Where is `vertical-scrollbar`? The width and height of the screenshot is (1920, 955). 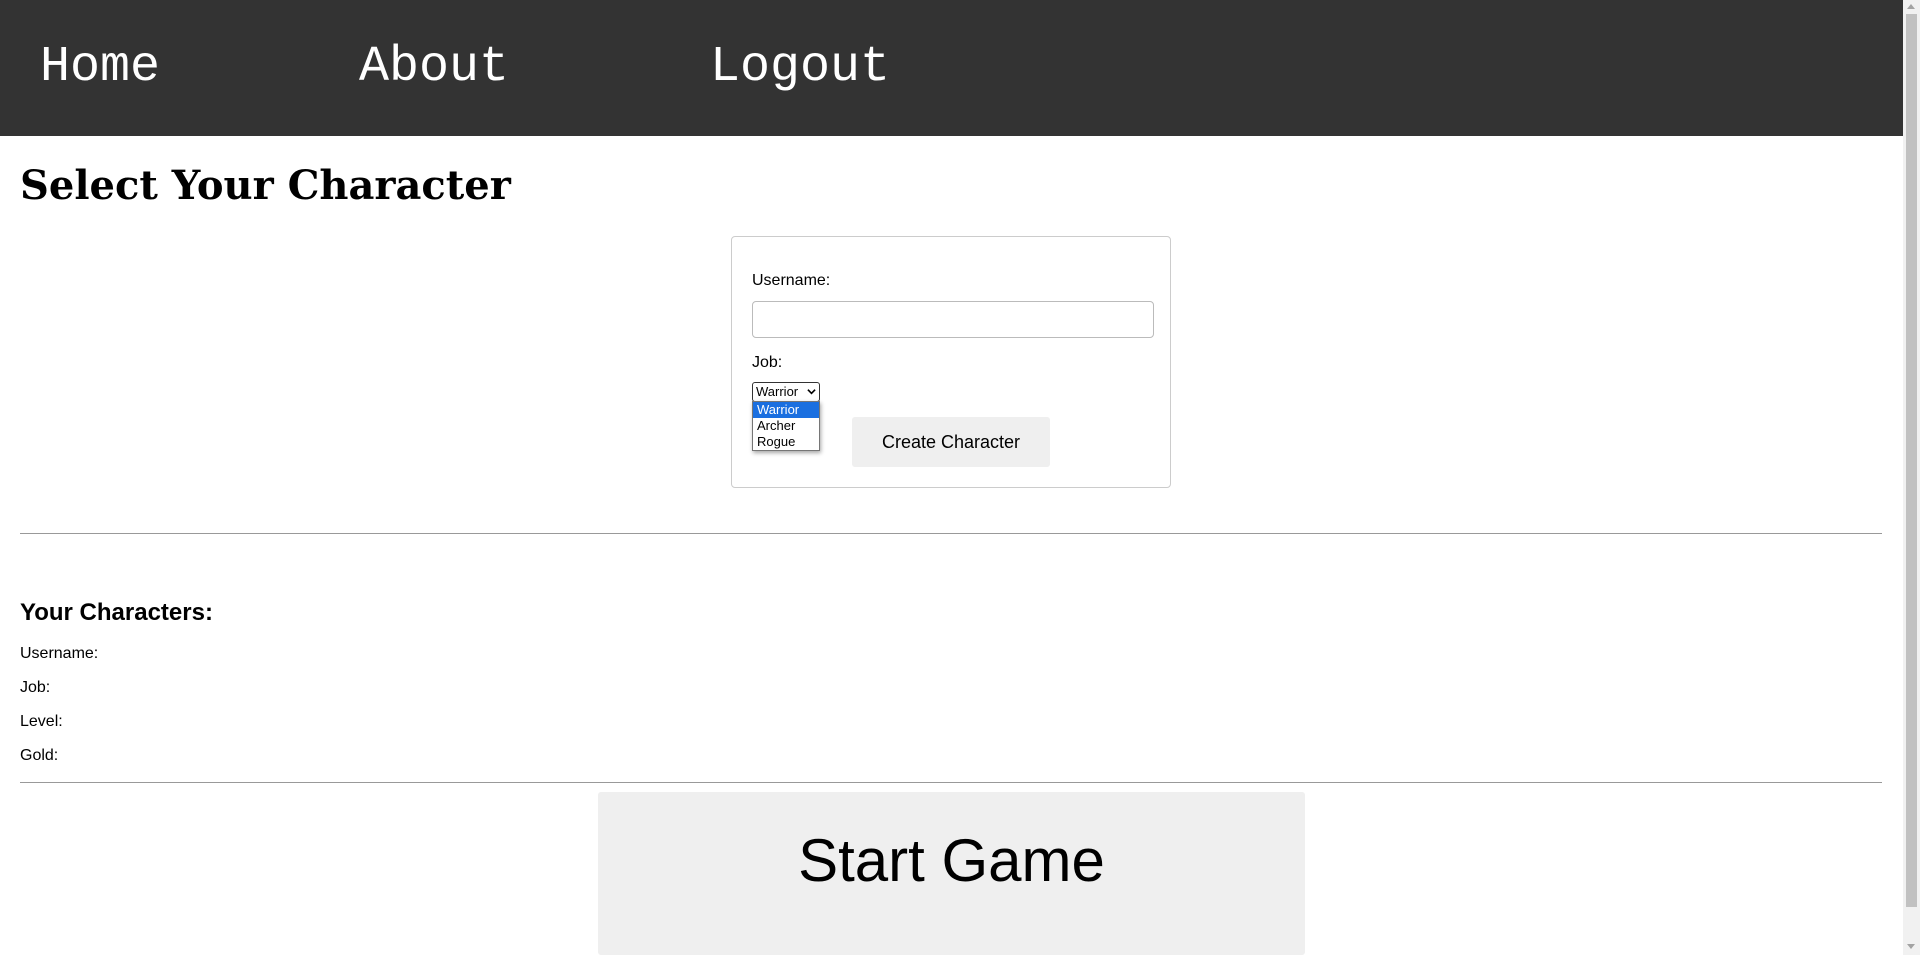 vertical-scrollbar is located at coordinates (1911, 477).